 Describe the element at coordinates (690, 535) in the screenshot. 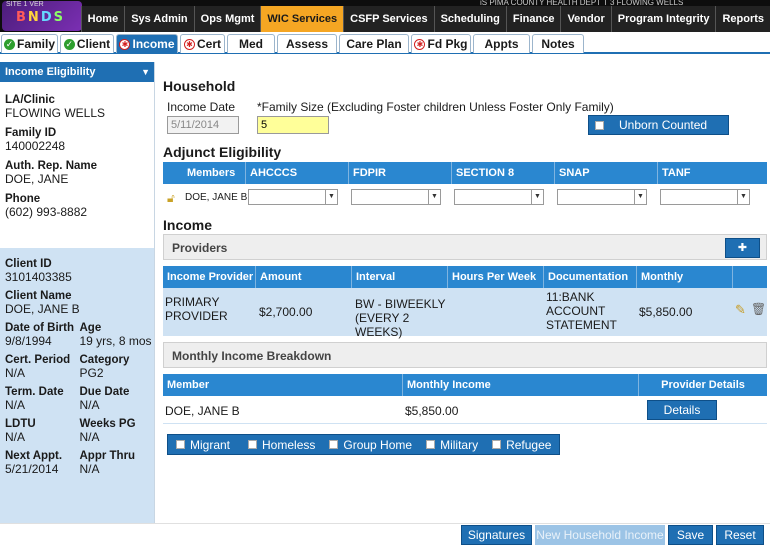

I see `save-button: Save` at that location.